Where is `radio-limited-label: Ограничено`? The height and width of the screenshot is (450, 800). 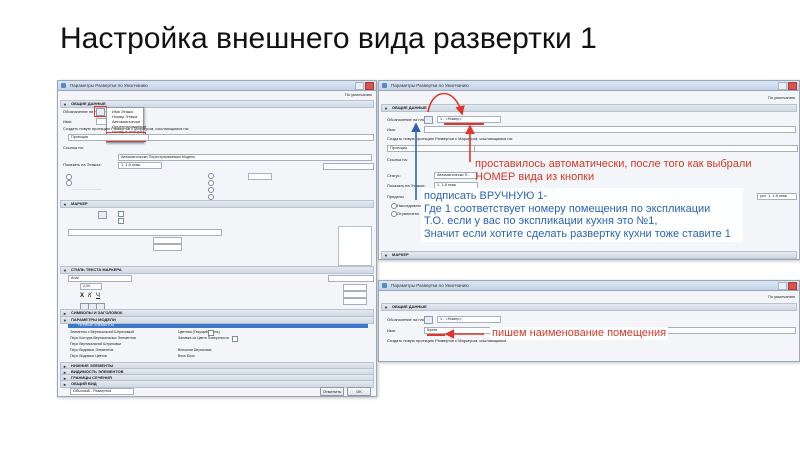 radio-limited-label: Ограничено is located at coordinates (408, 213).